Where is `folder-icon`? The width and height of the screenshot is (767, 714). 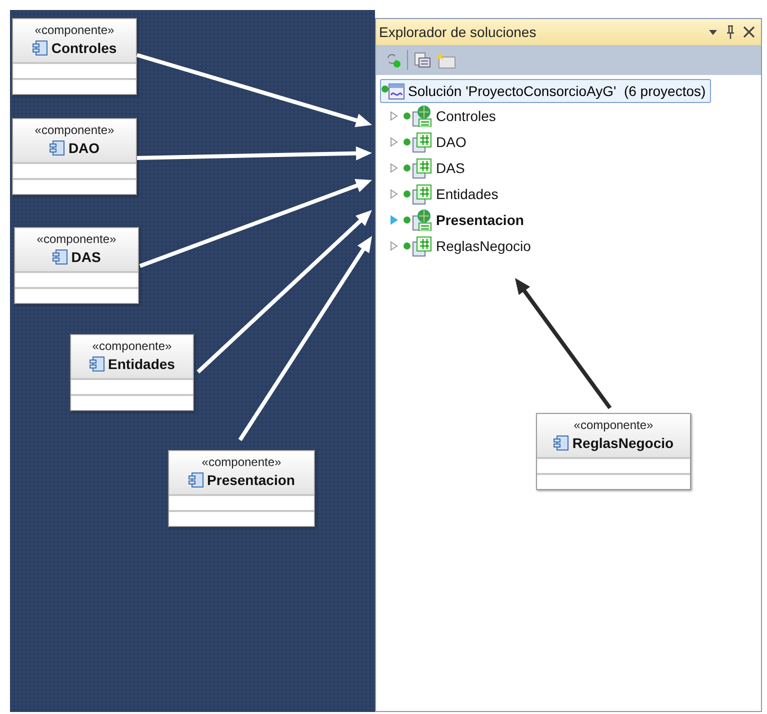
folder-icon is located at coordinates (446, 60).